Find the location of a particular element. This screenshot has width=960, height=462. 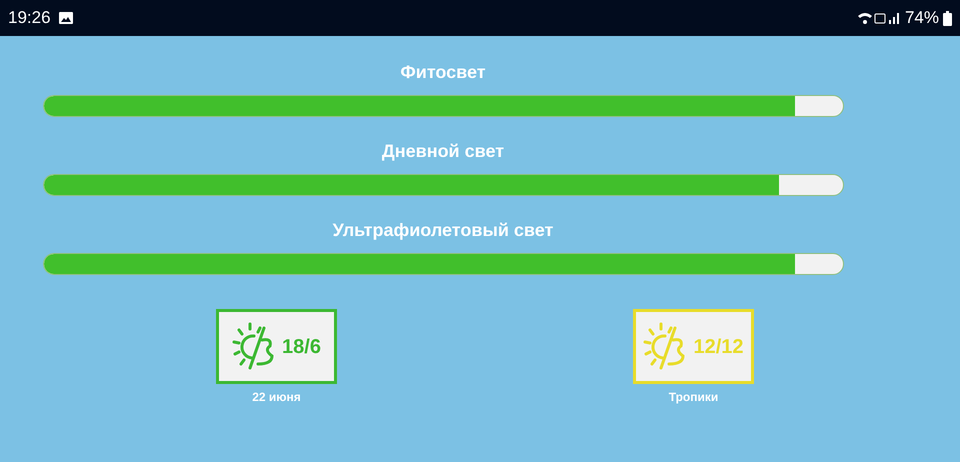

clock-time: 19:26 is located at coordinates (29, 18).